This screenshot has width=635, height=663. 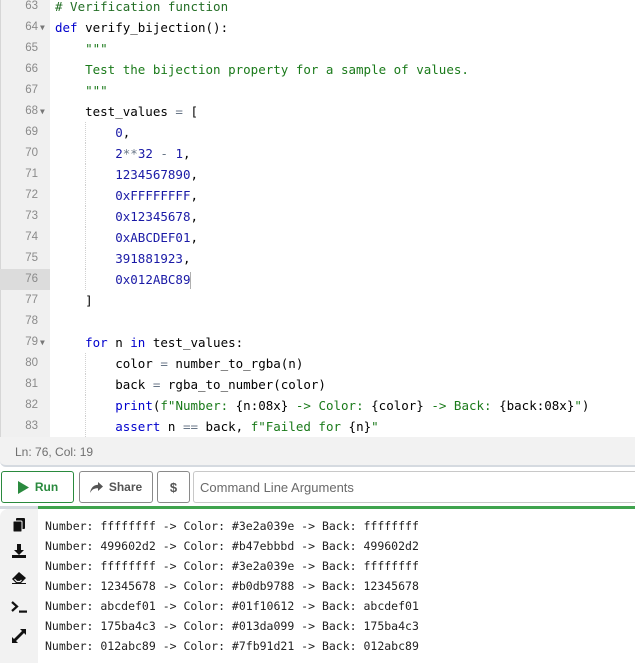 What do you see at coordinates (31, 132) in the screenshot?
I see `line-number: 69` at bounding box center [31, 132].